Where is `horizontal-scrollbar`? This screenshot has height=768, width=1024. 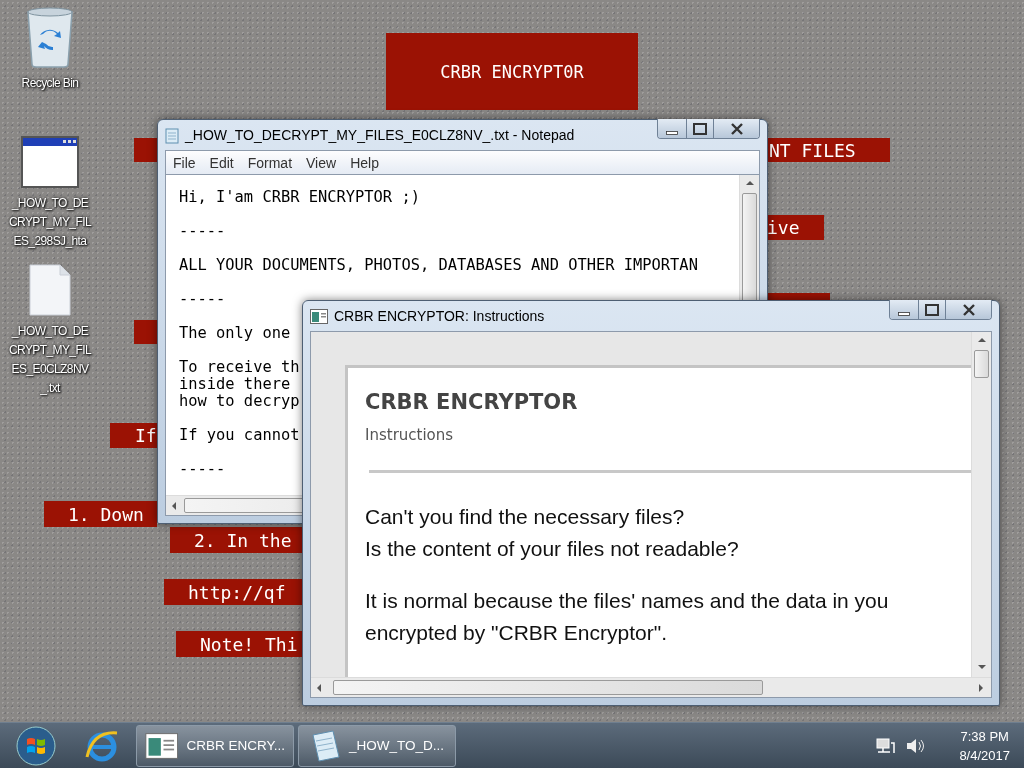
horizontal-scrollbar is located at coordinates (651, 687).